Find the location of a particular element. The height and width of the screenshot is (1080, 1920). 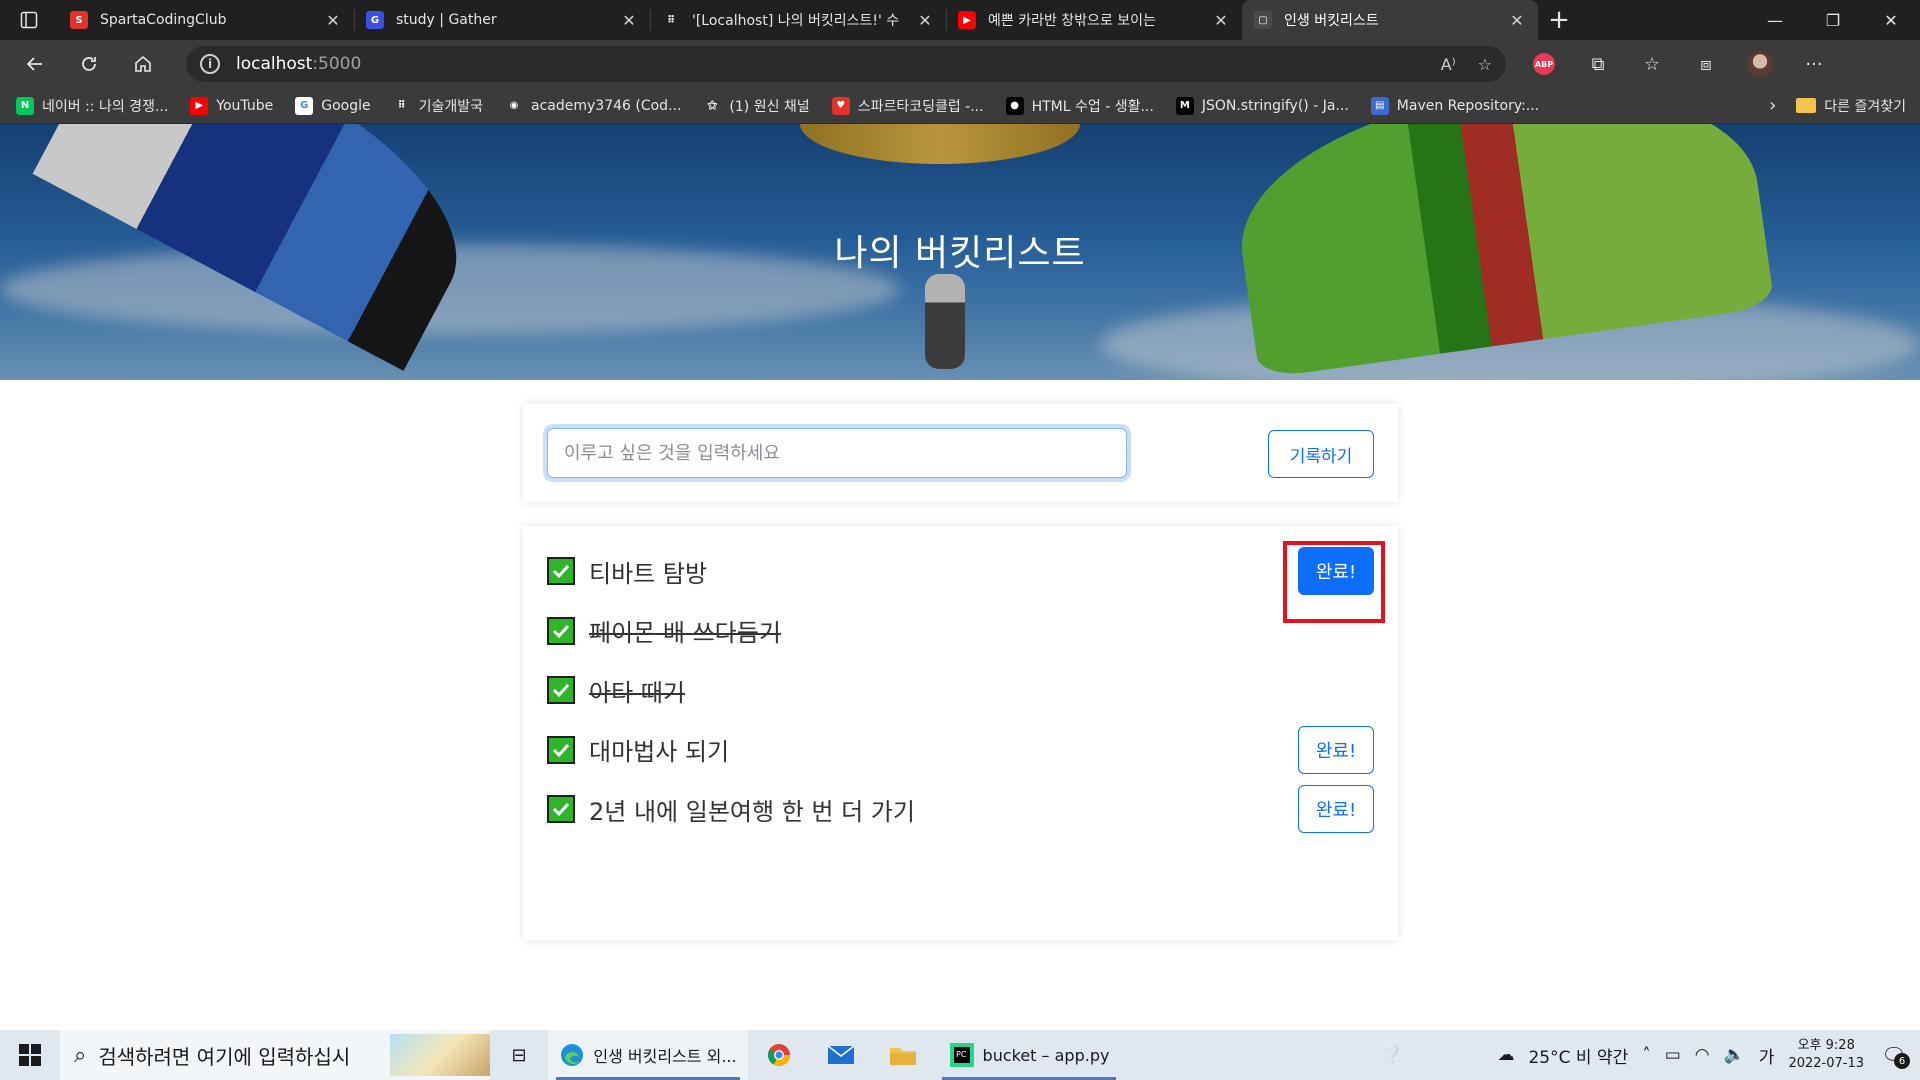

browser-tab: Gstudy | Gather ✕ is located at coordinates (502, 20).